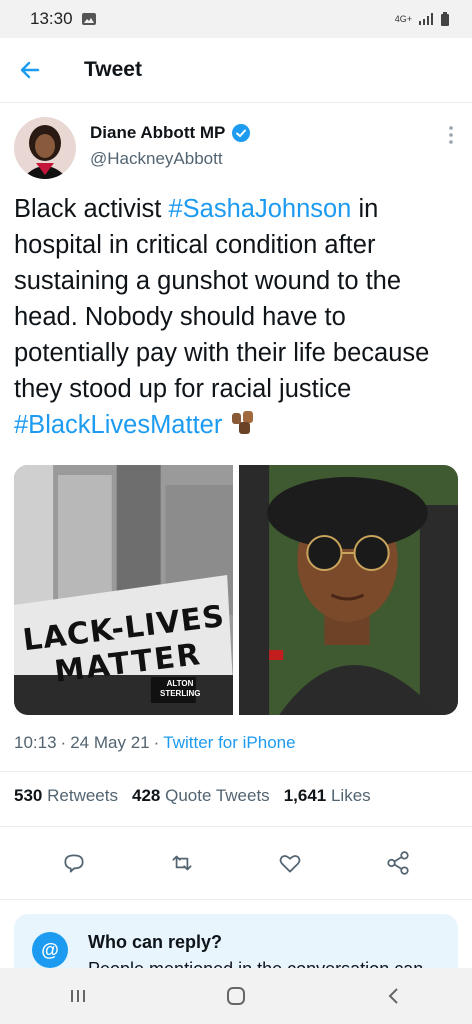 This screenshot has width=472, height=1024. I want to click on tweet-meta: 10:13 · 24 May 21 · Twitter for iPhone, so click(236, 743).